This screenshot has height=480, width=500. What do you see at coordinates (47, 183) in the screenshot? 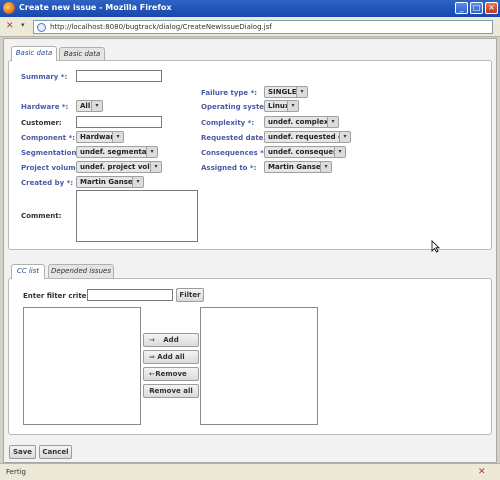
I see `created-by-label: Created by *:` at bounding box center [47, 183].